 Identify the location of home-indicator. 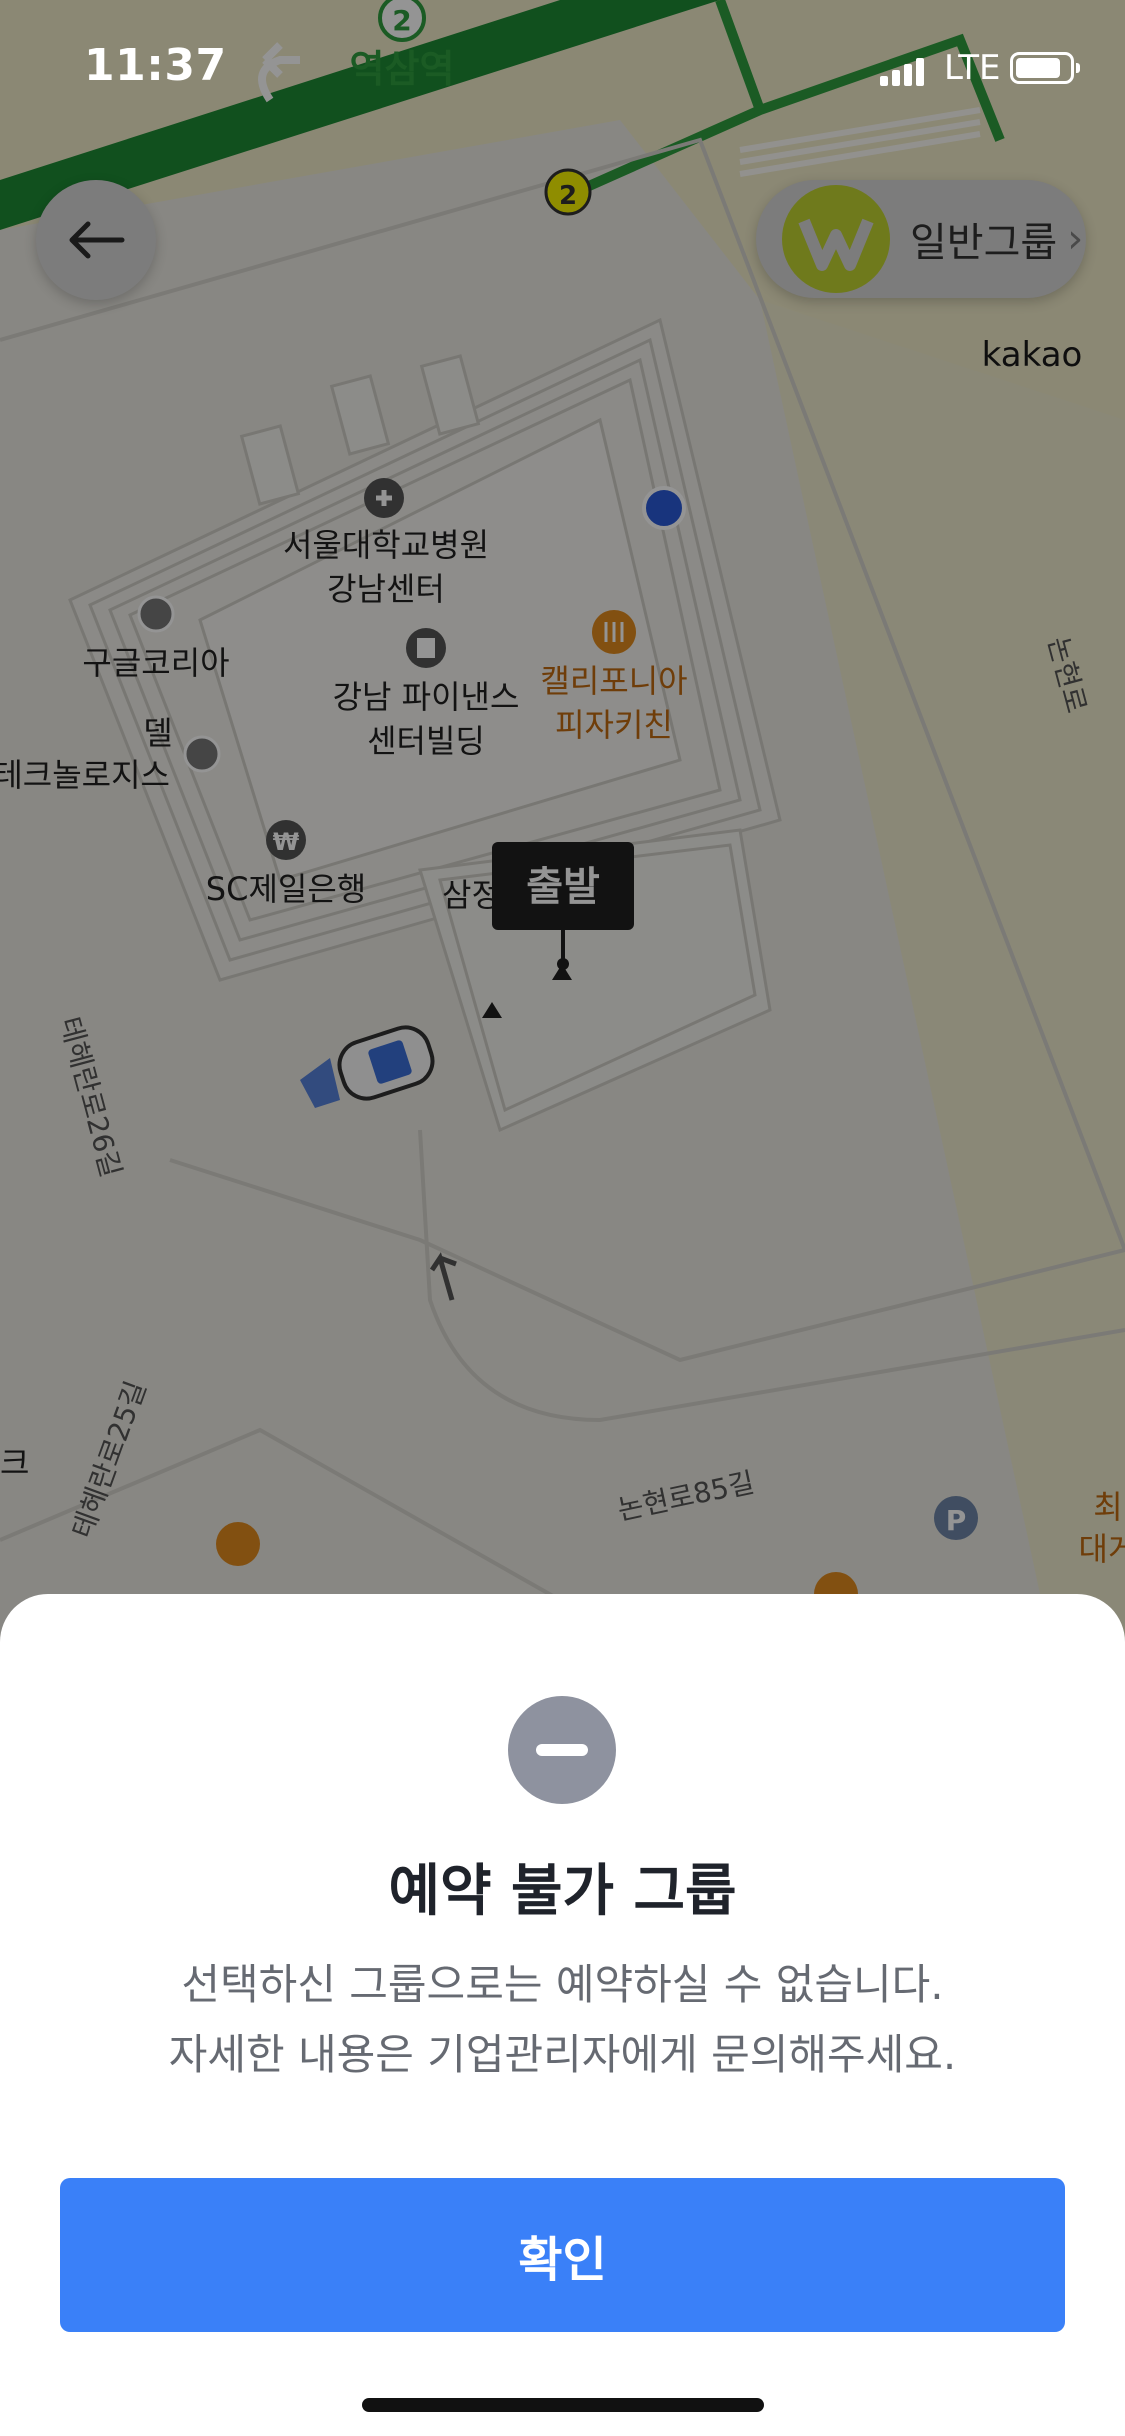
(563, 2405).